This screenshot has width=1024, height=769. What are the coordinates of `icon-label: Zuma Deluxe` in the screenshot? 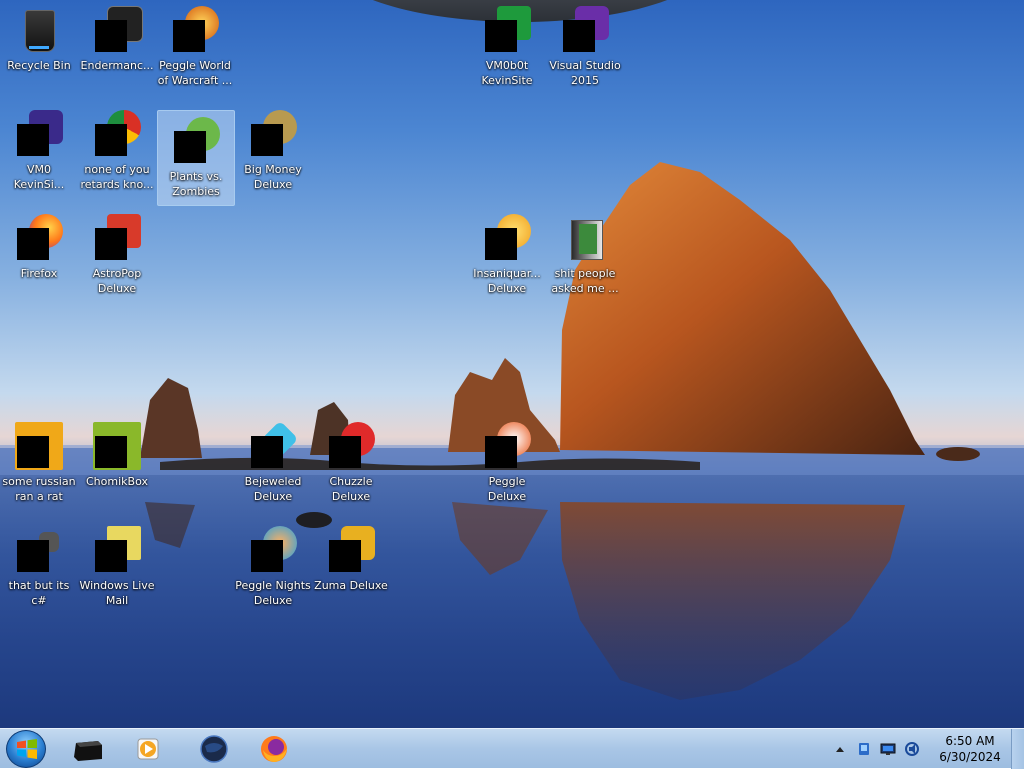 It's located at (351, 585).